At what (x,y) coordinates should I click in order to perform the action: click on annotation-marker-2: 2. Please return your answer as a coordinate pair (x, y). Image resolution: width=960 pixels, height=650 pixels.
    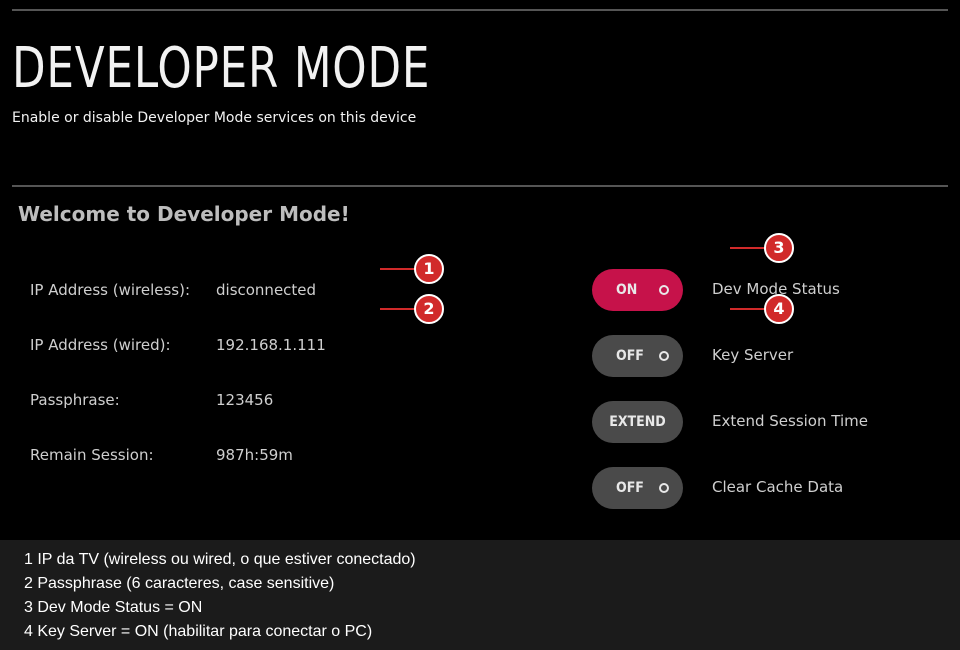
    Looking at the image, I should click on (429, 309).